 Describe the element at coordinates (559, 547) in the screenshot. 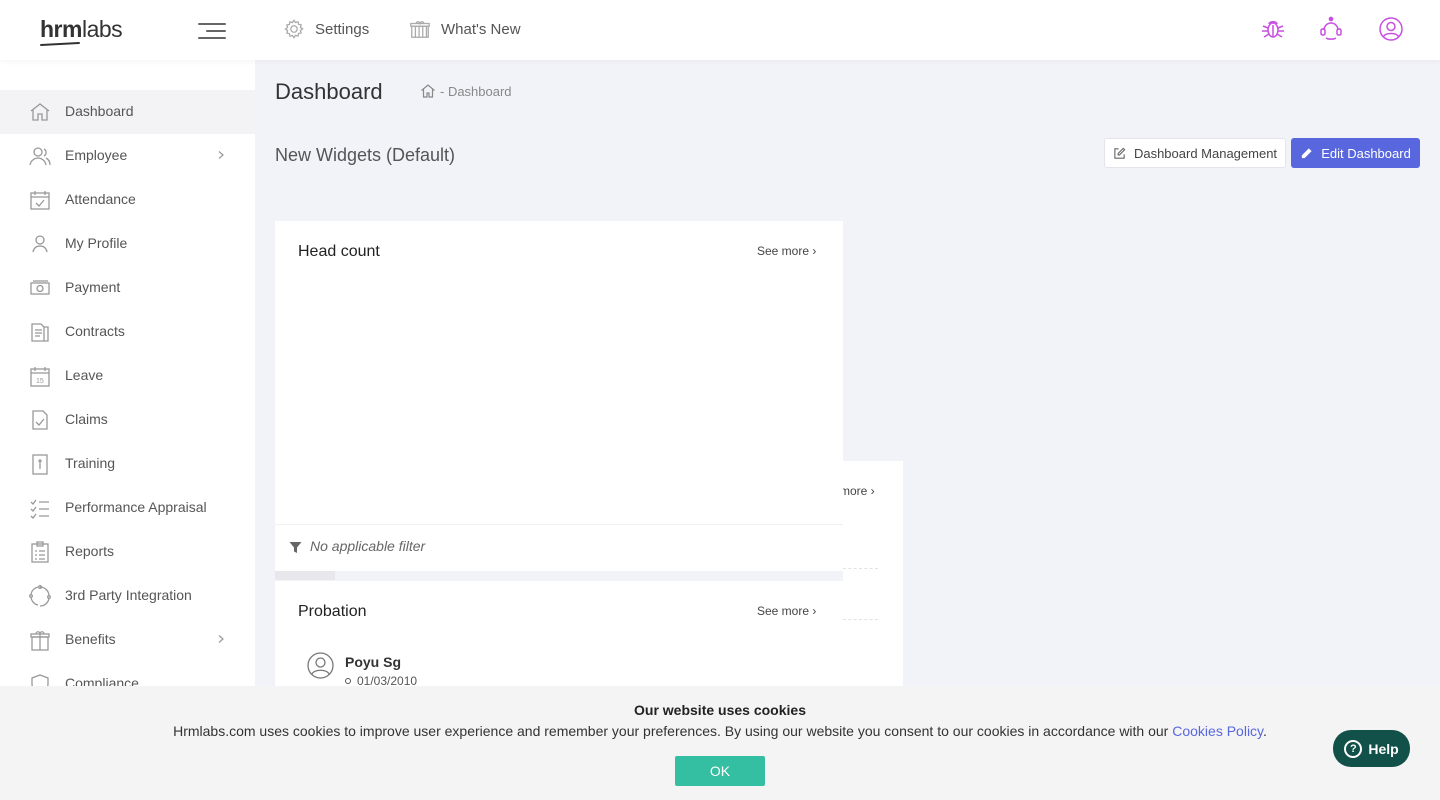

I see `filter-row: No applicable filter` at that location.